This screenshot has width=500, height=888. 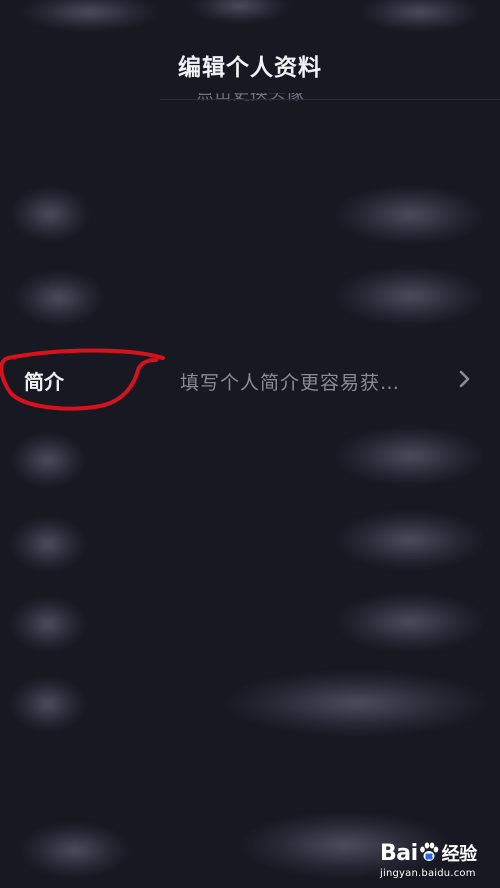 I want to click on page-title: 编辑个人资料, so click(x=250, y=68).